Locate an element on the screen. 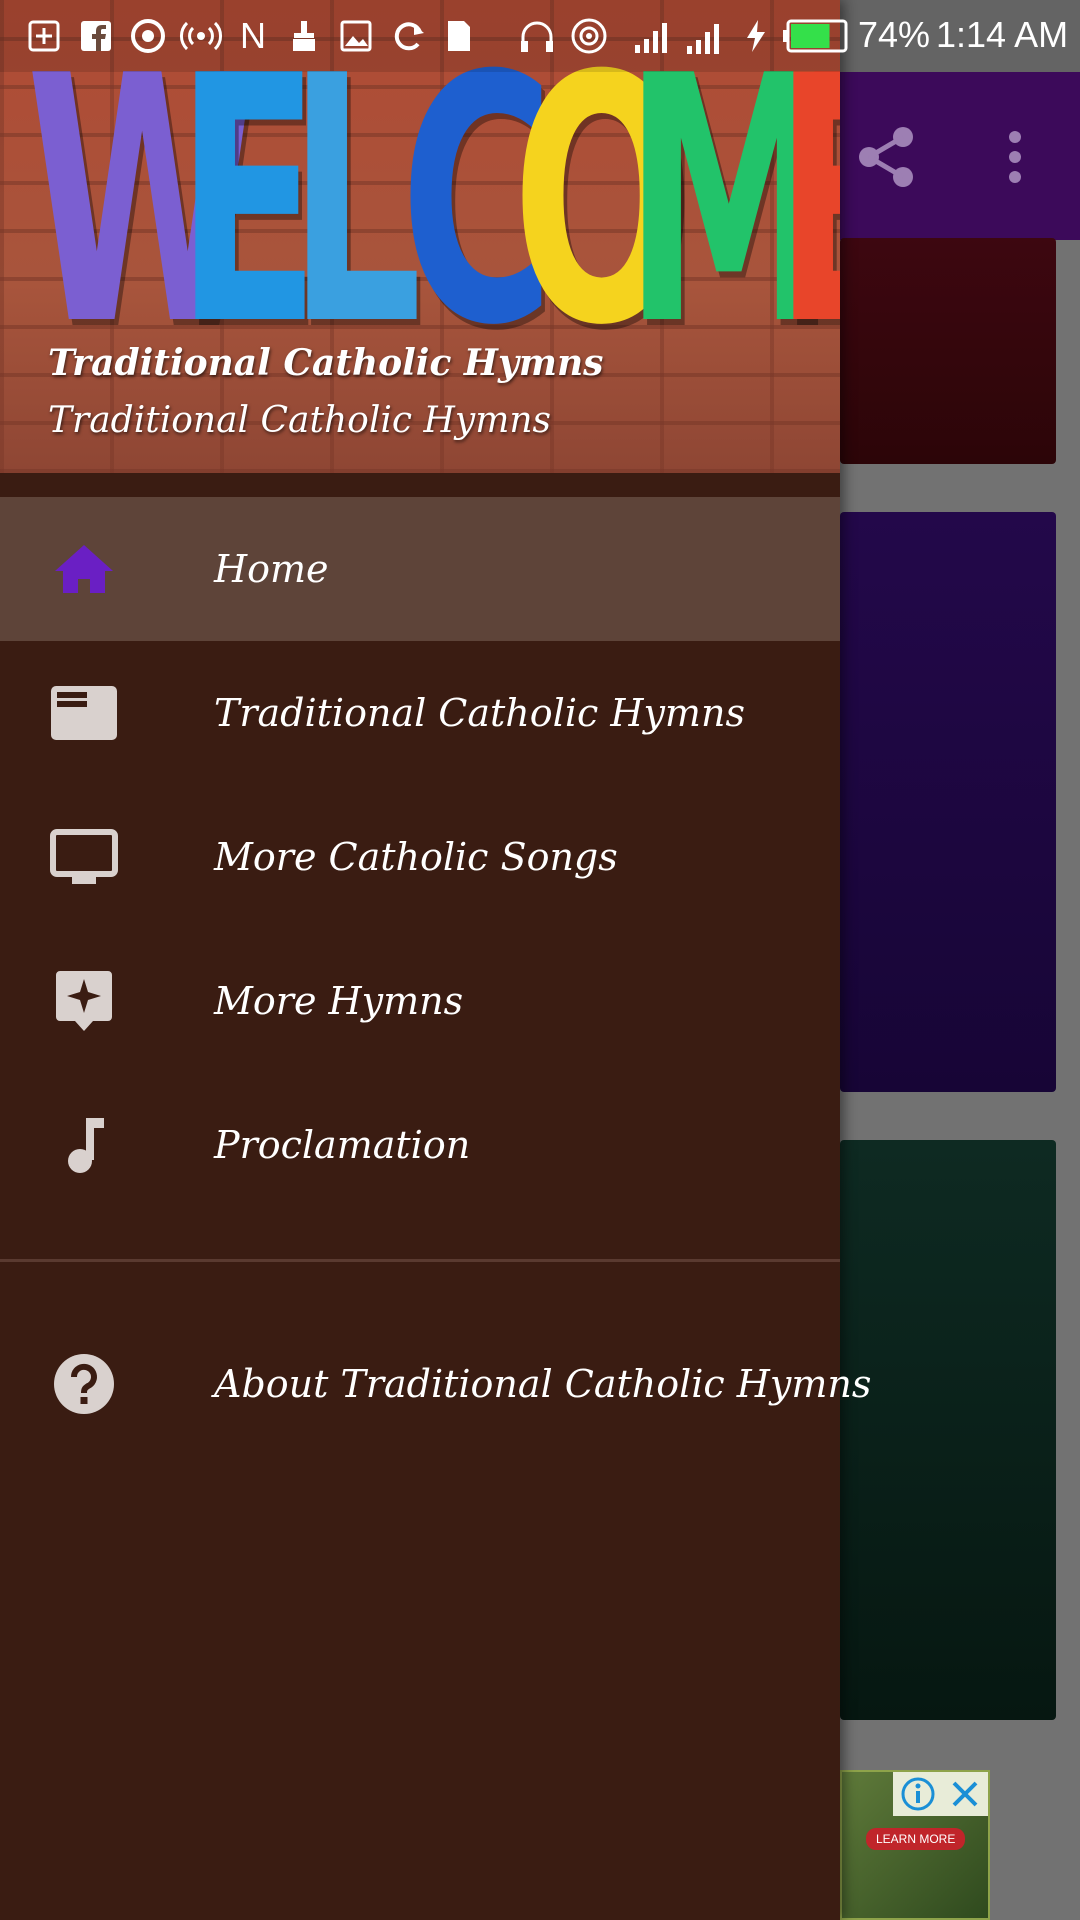  hotspot-icon is located at coordinates (589, 36).